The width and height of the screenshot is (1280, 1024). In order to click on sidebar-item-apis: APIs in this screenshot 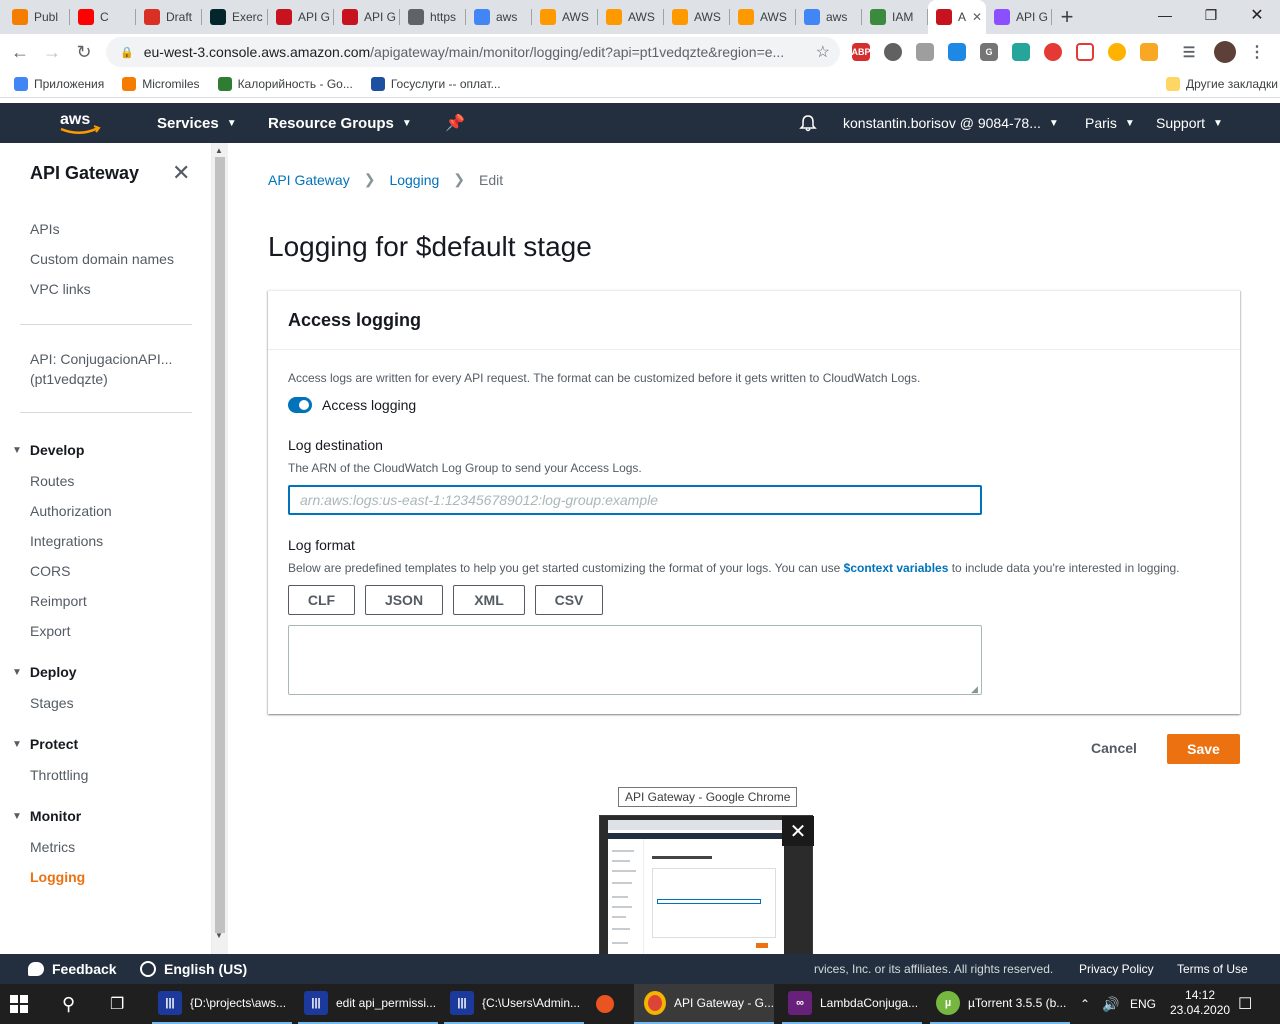, I will do `click(45, 229)`.